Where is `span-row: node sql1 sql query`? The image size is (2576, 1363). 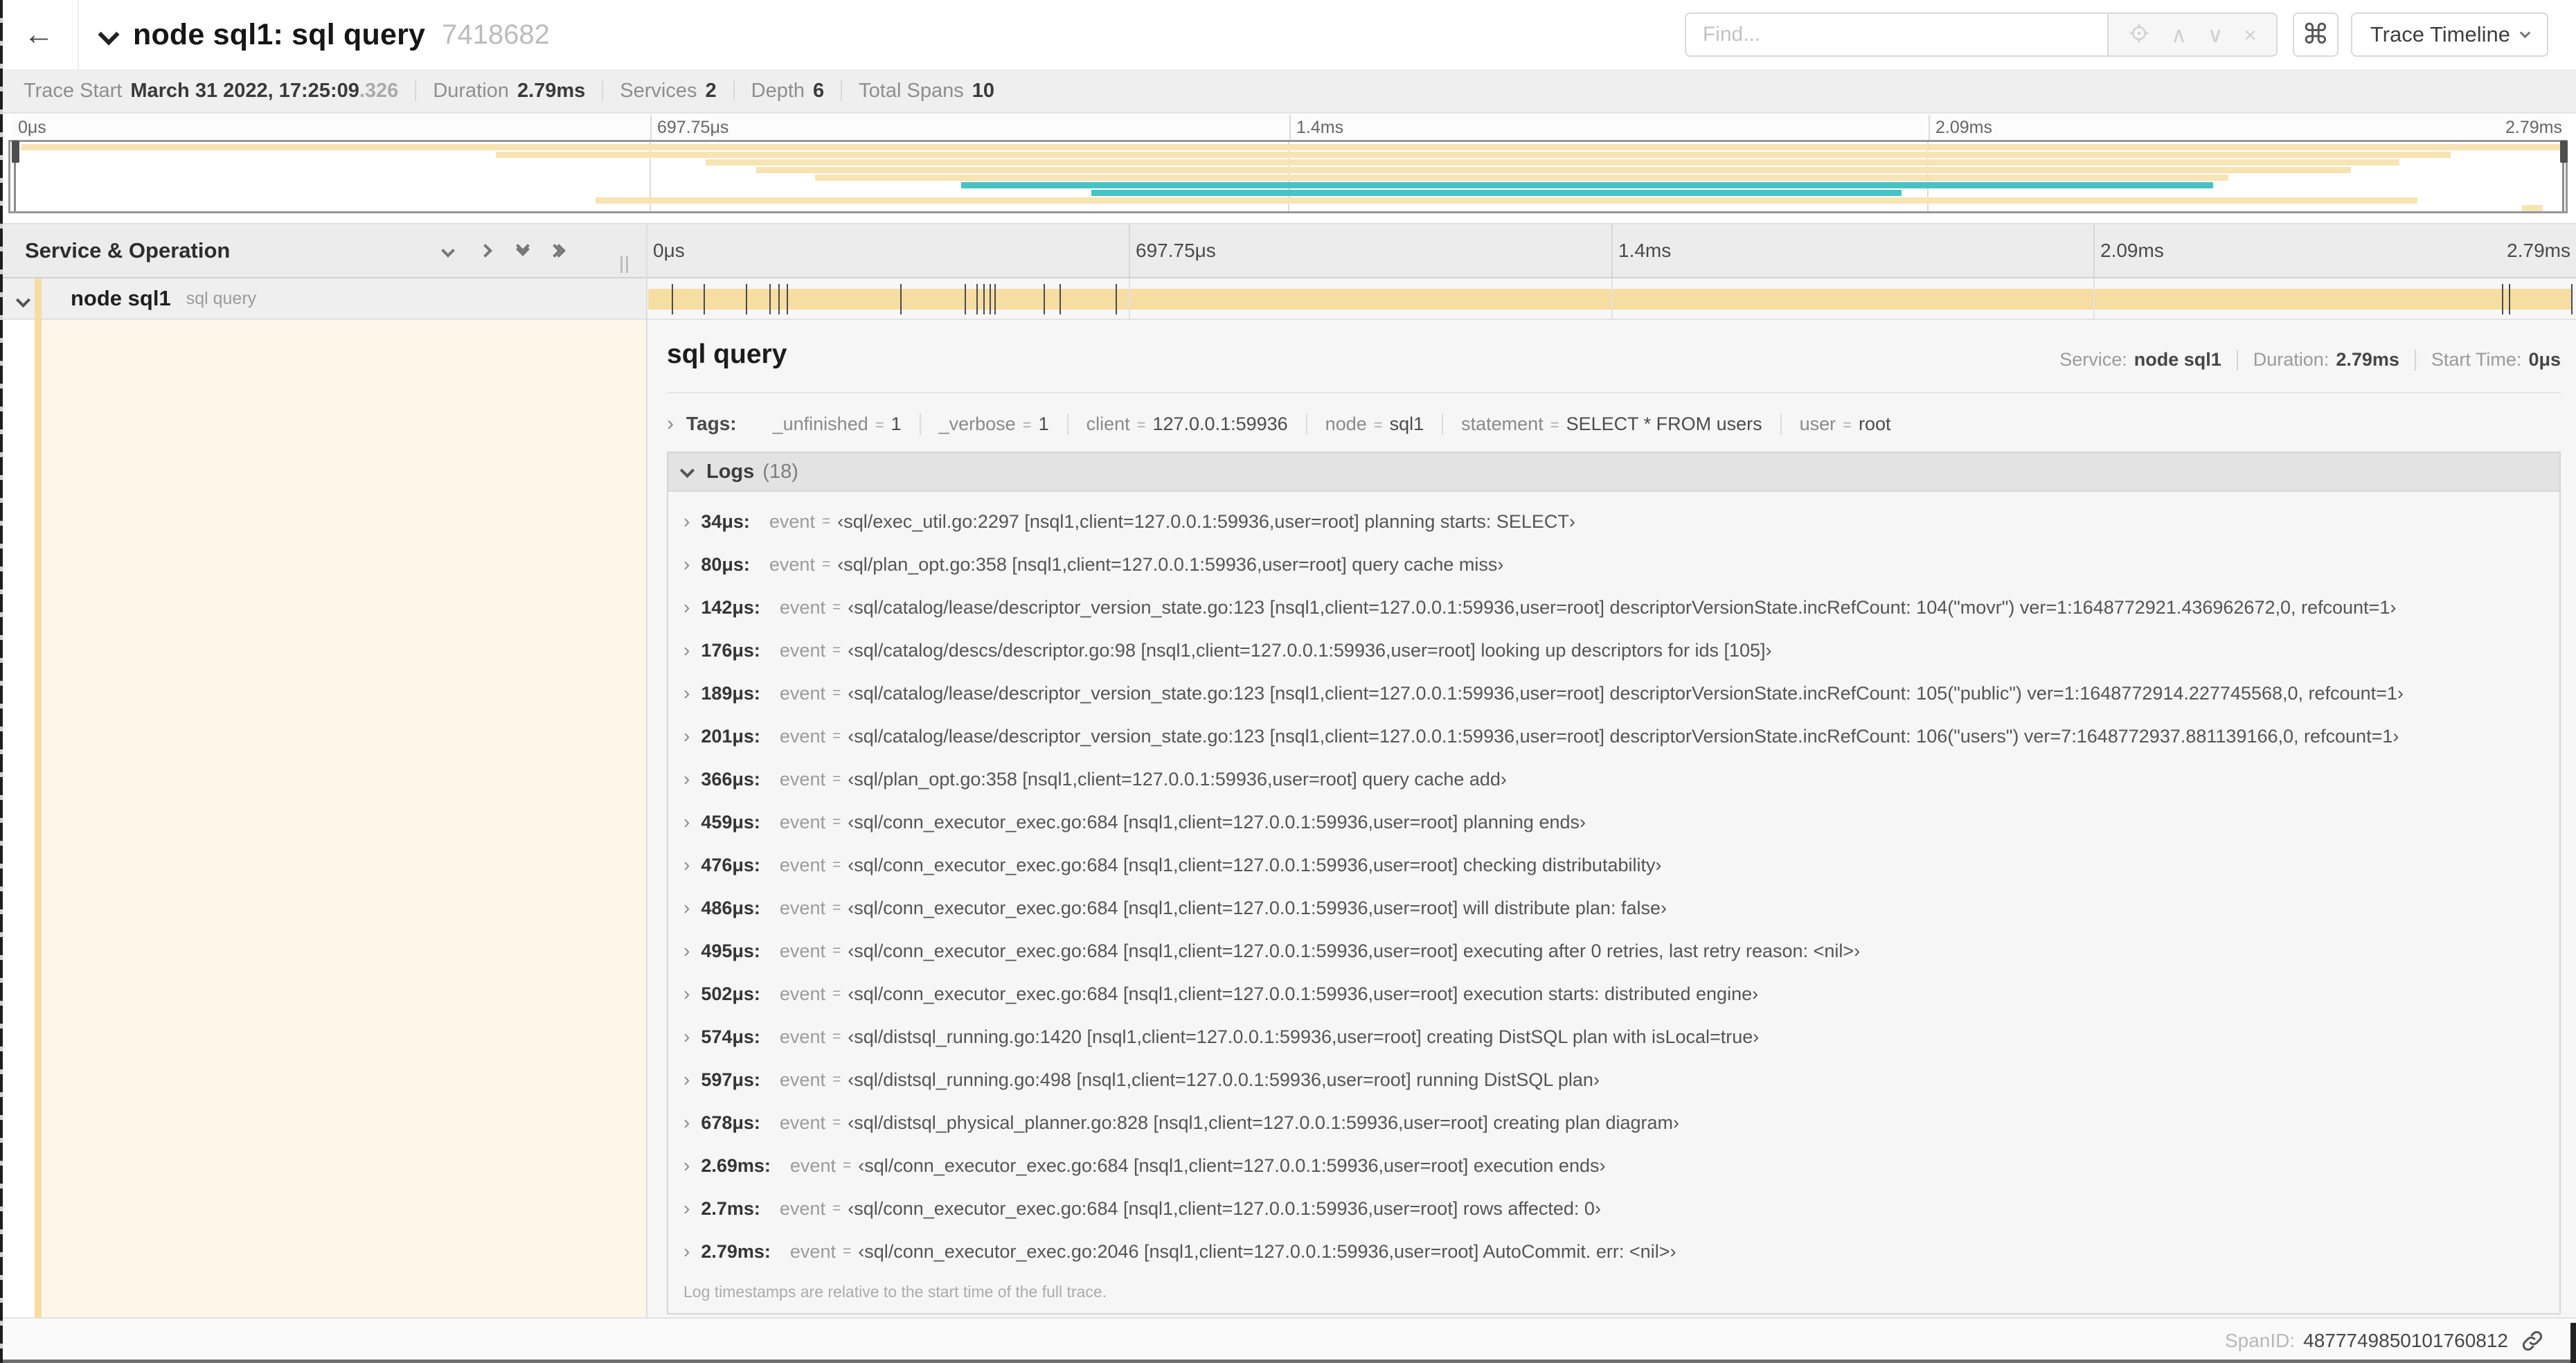 span-row: node sql1 sql query is located at coordinates (1288, 299).